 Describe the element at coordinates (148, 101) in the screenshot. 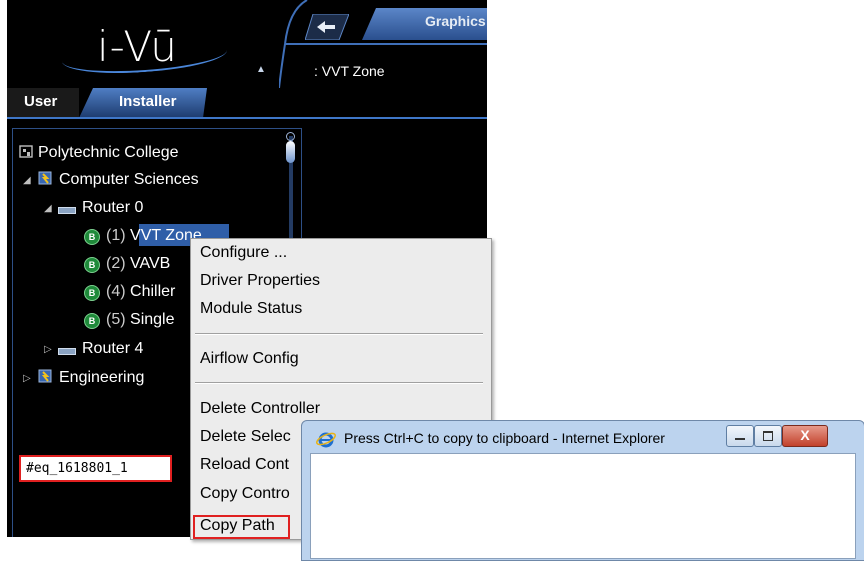

I see `tab-installer: Installer` at that location.